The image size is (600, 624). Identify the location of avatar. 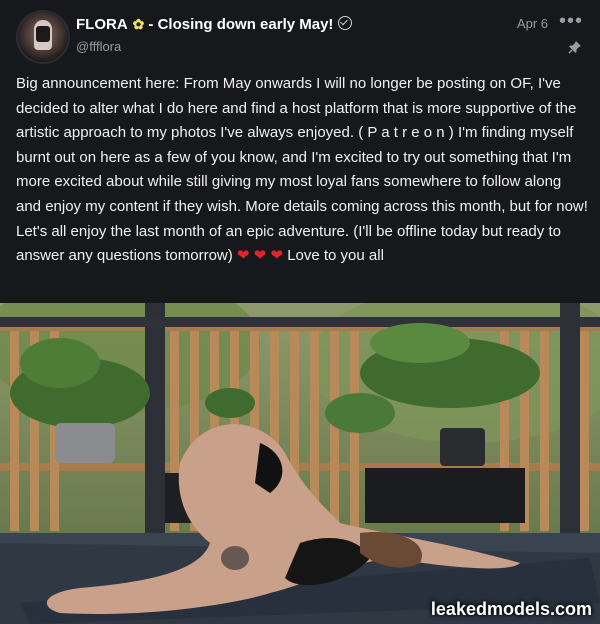
(43, 37).